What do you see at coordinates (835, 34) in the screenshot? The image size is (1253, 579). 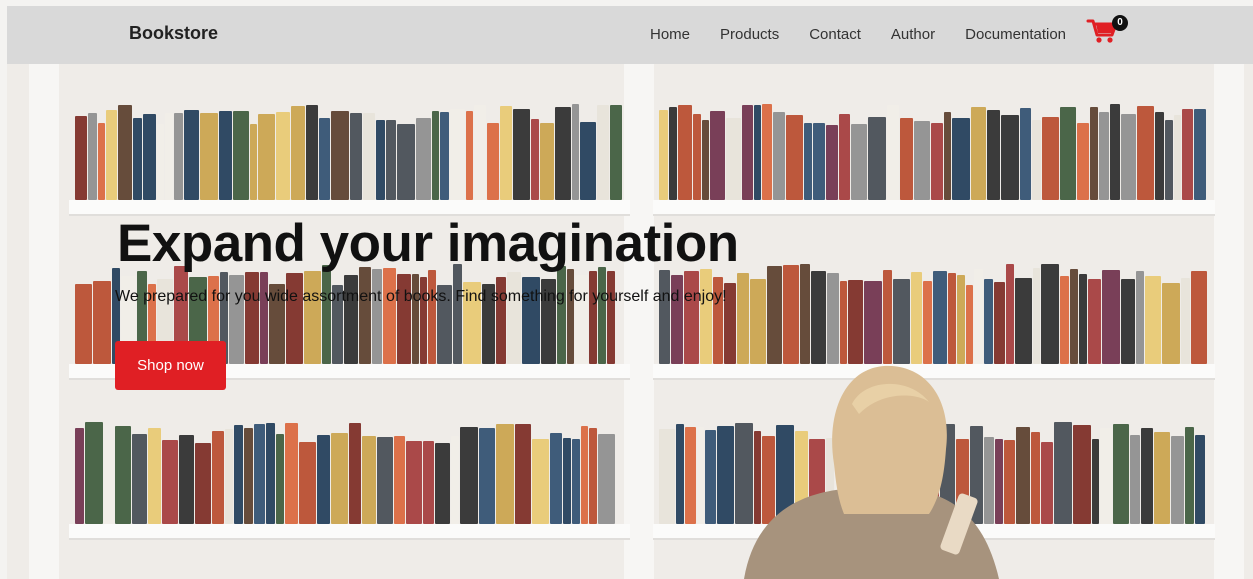 I see `nav-contact: Contact` at bounding box center [835, 34].